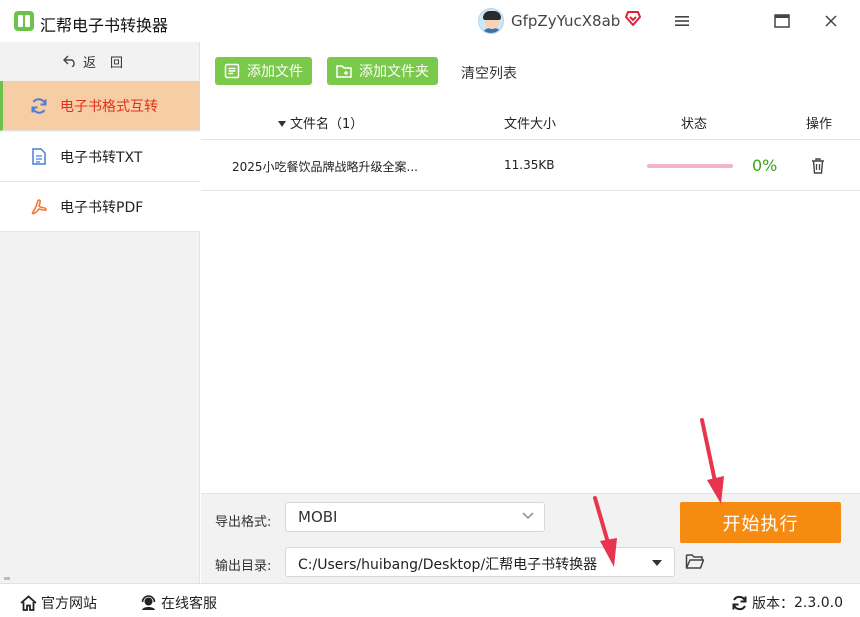 Image resolution: width=860 pixels, height=617 pixels. I want to click on dir-label: 输出目录:, so click(243, 566).